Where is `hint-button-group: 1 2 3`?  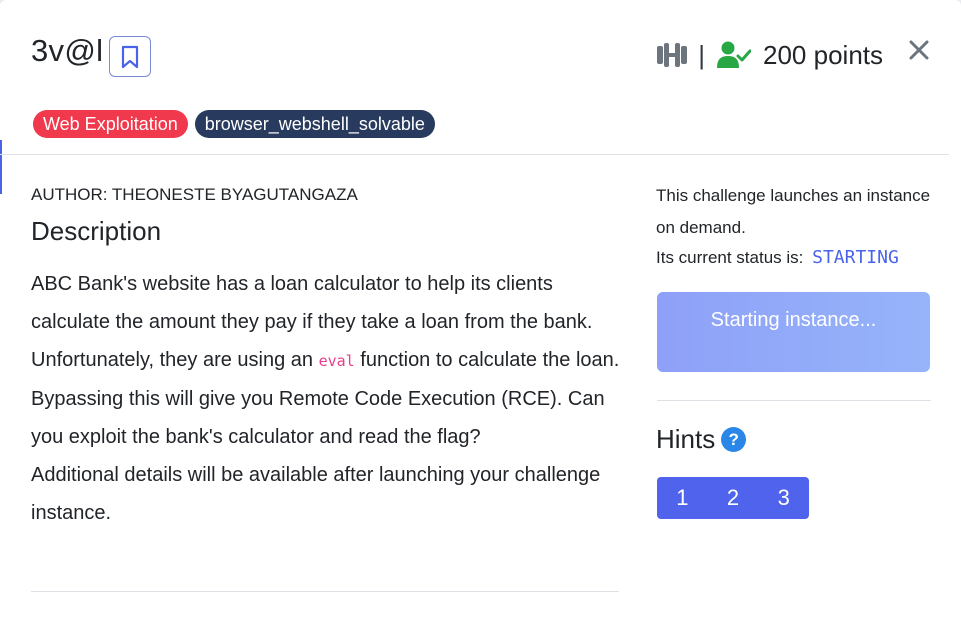 hint-button-group: 1 2 3 is located at coordinates (733, 498).